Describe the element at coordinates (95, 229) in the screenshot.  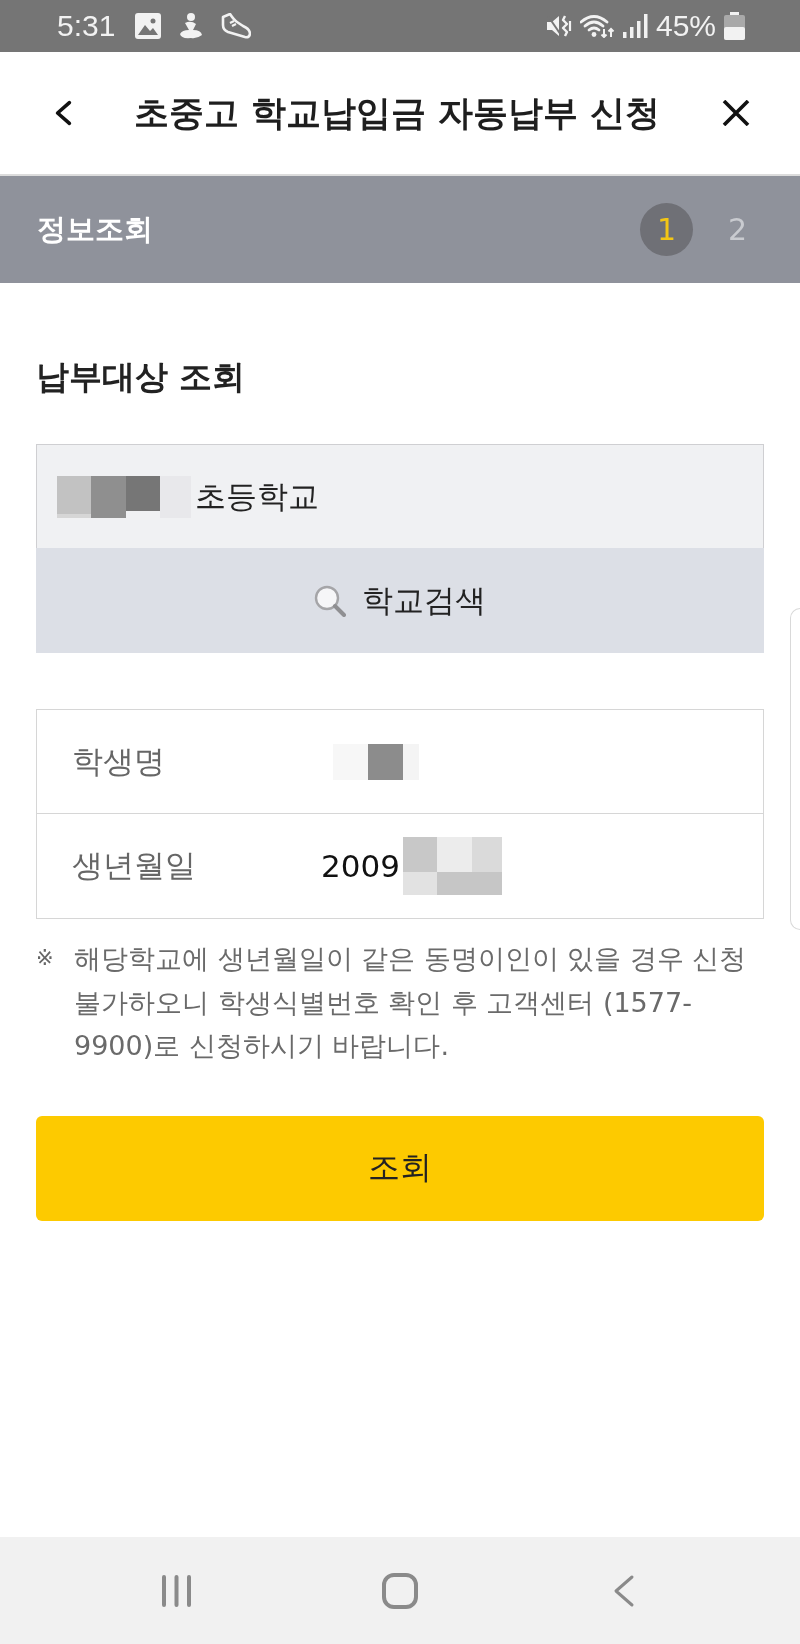
I see `step-title: 정보조회` at that location.